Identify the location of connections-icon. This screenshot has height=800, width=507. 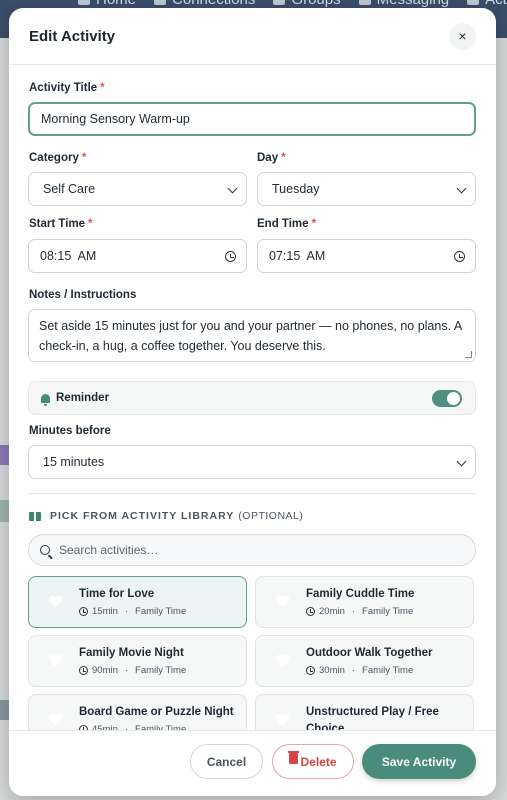
(160, 2).